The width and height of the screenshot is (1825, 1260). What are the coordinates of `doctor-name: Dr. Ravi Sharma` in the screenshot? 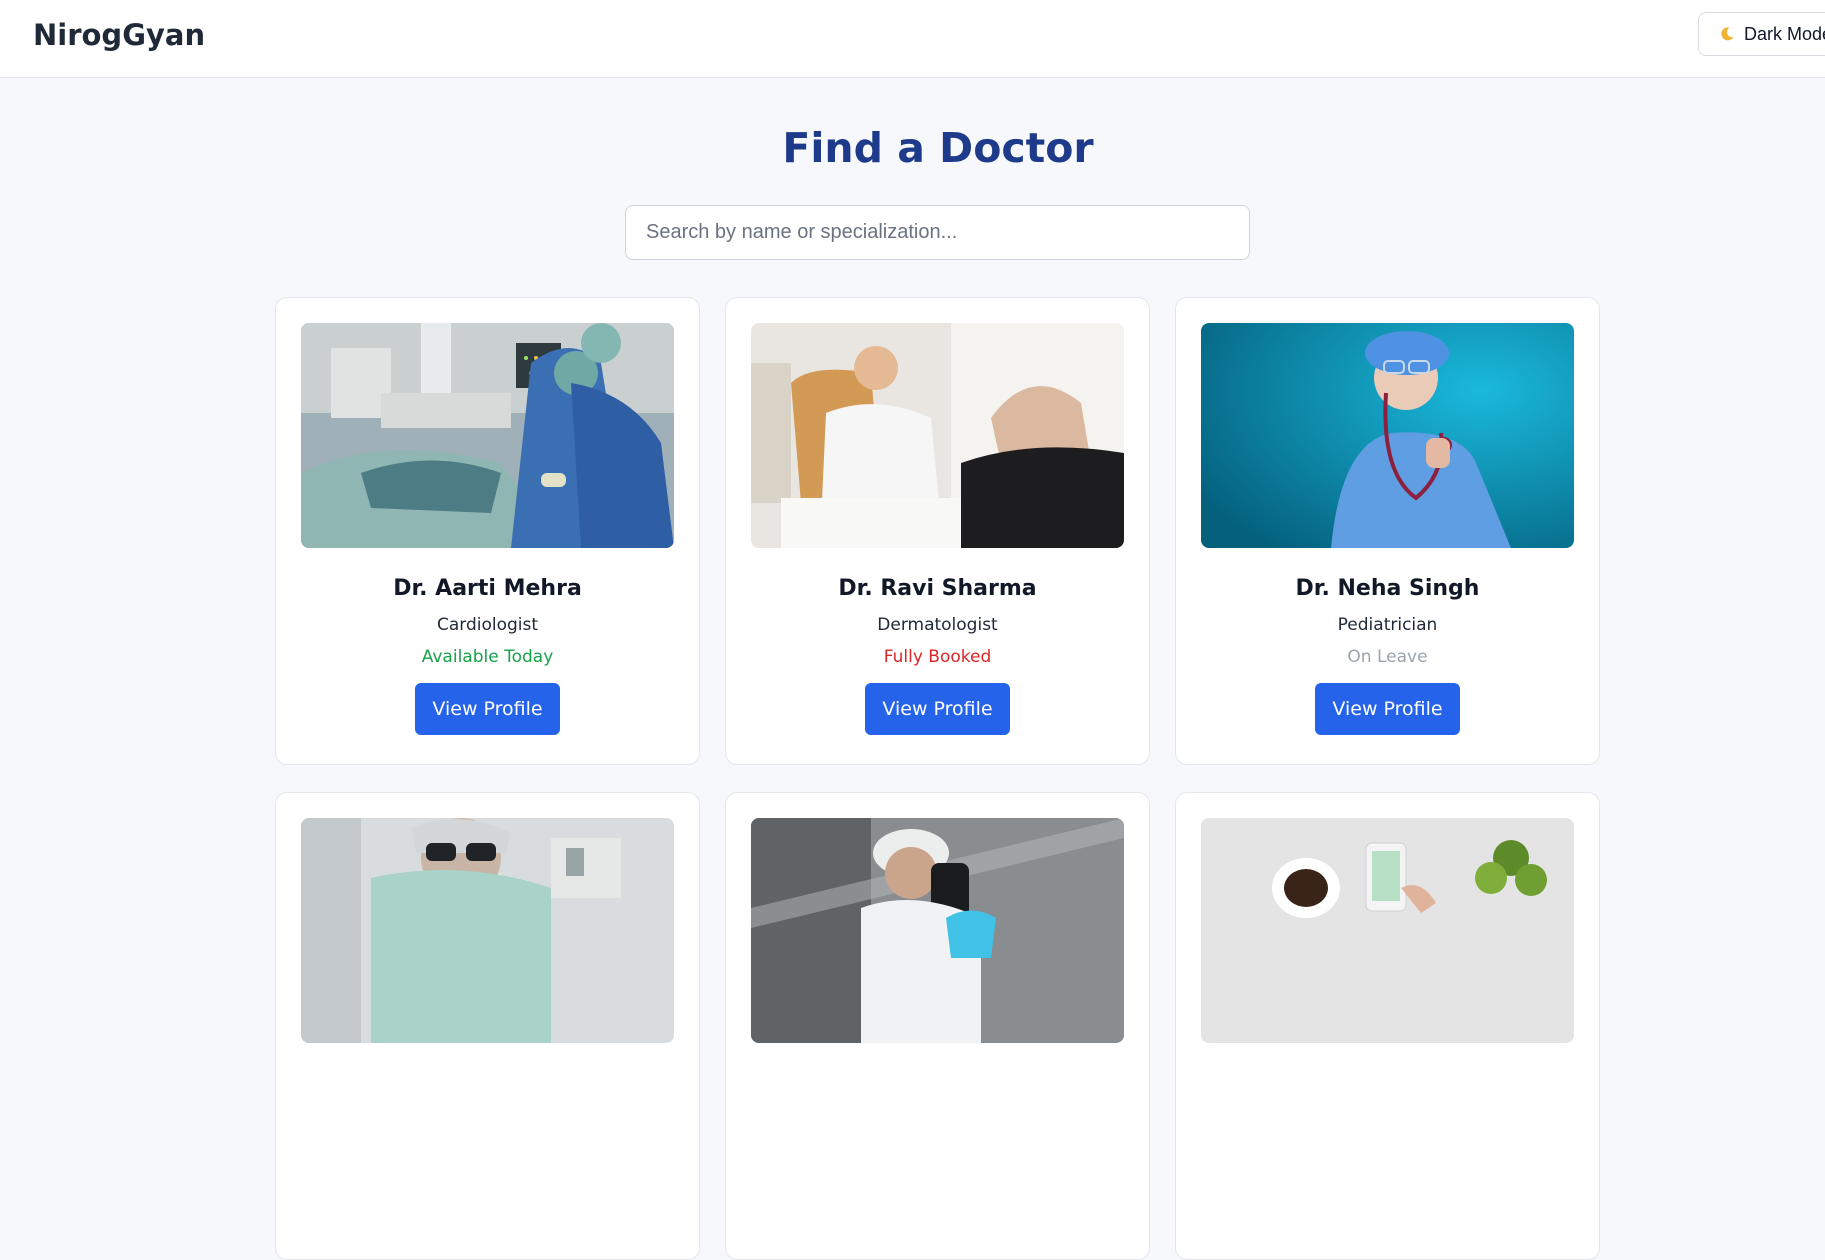 It's located at (937, 588).